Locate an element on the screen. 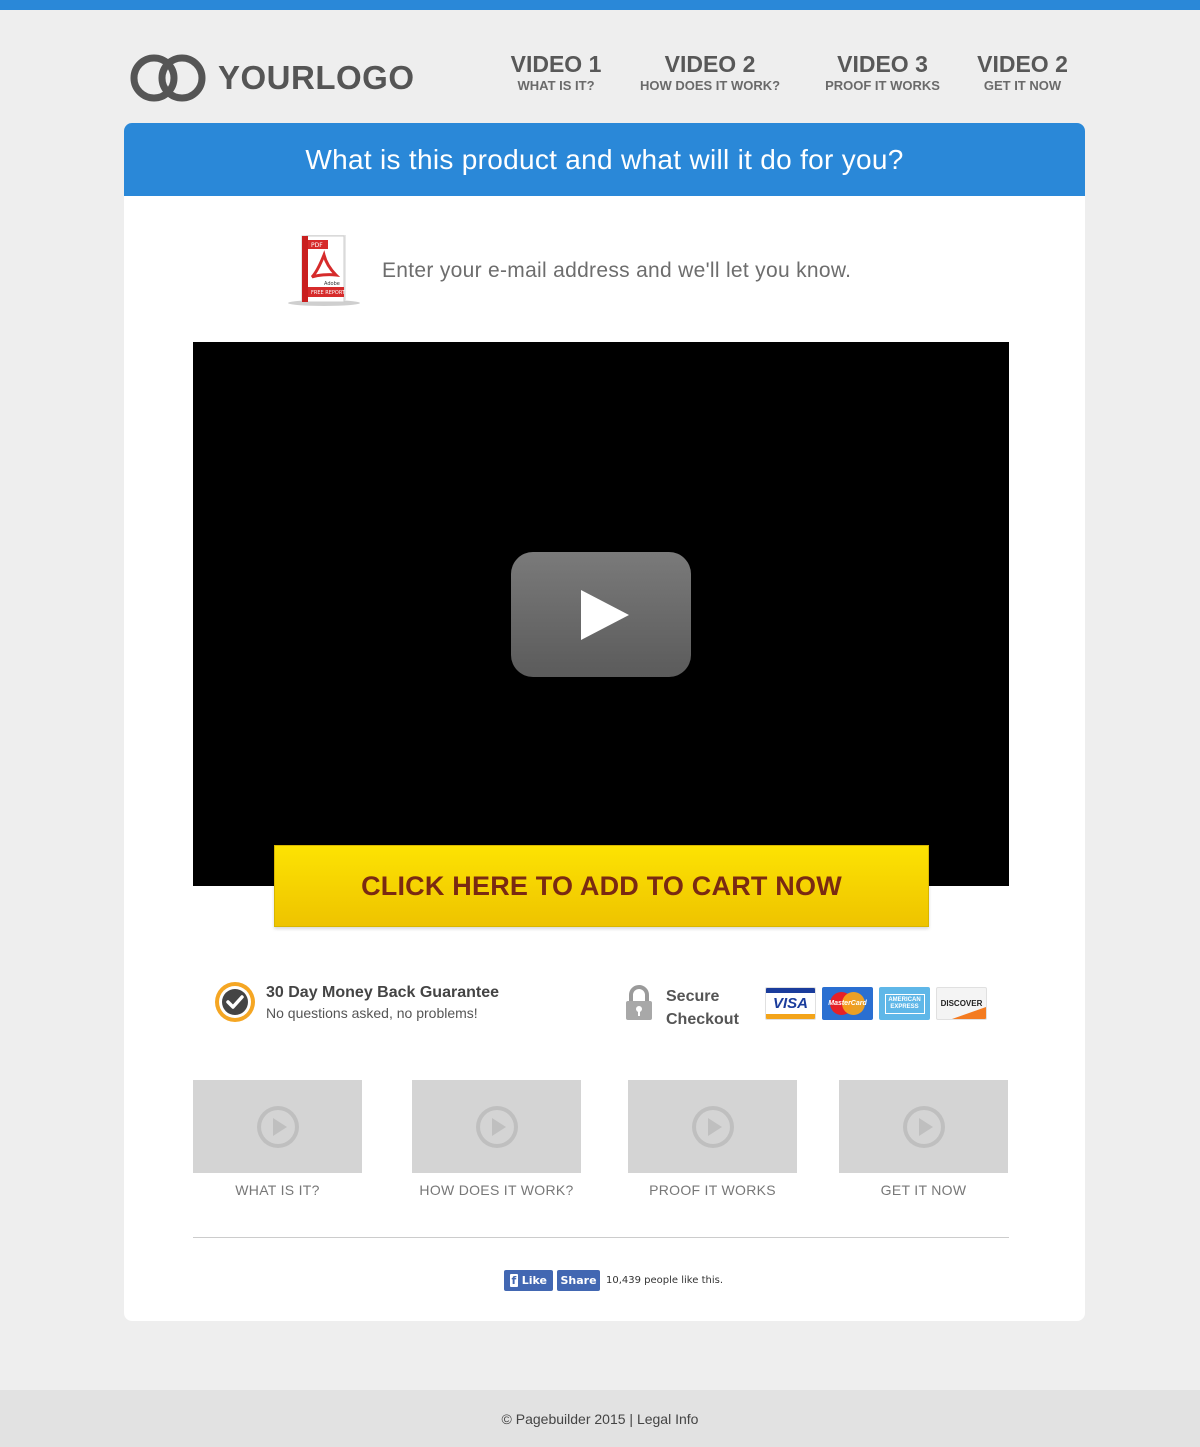 The image size is (1200, 1447). legal-info-link: Legal Info is located at coordinates (668, 1419).